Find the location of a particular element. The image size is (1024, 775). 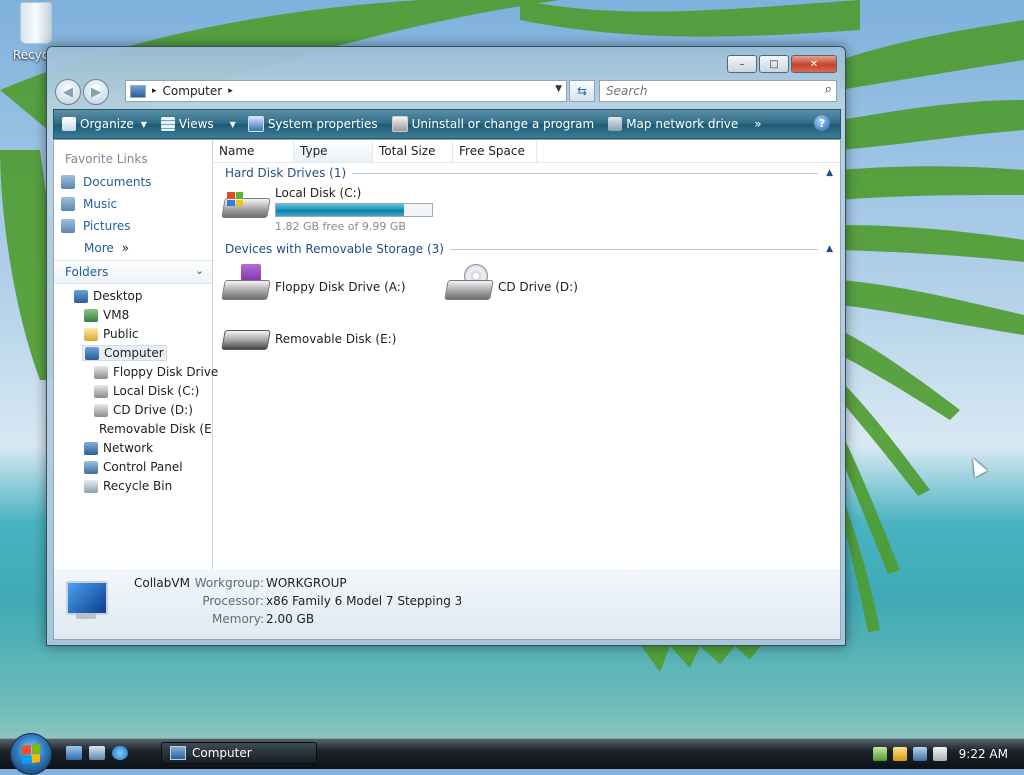

system-properties-button: System properties is located at coordinates (312, 124).